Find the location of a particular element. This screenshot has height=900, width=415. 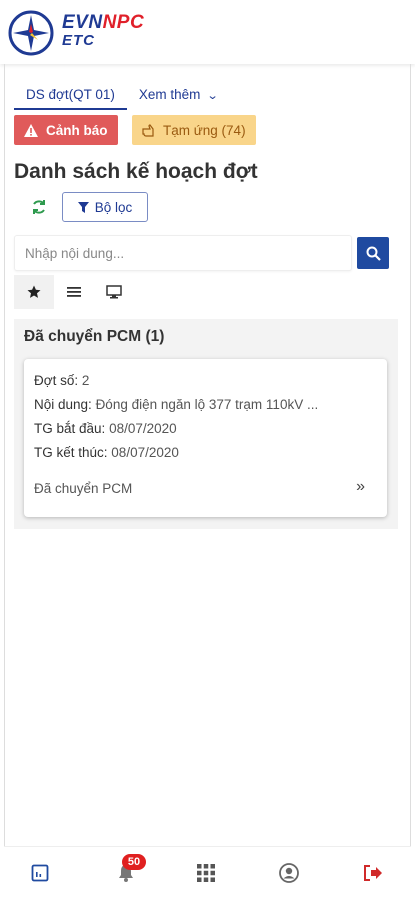

monitor-icon is located at coordinates (114, 292).